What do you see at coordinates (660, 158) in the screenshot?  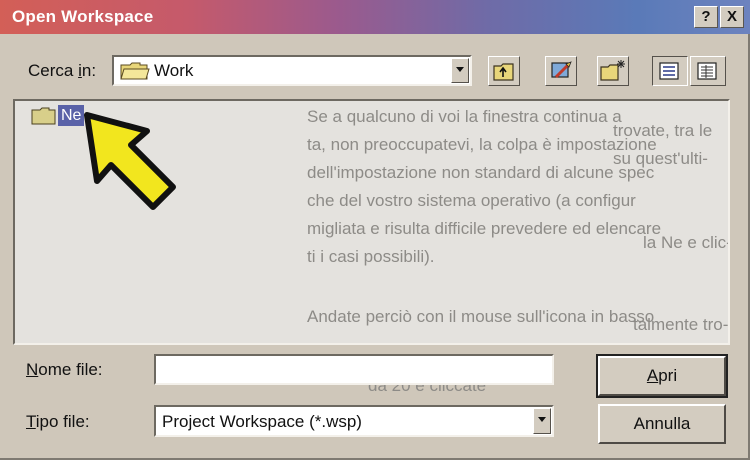 I see `background-text-line: su quest'ulti-` at bounding box center [660, 158].